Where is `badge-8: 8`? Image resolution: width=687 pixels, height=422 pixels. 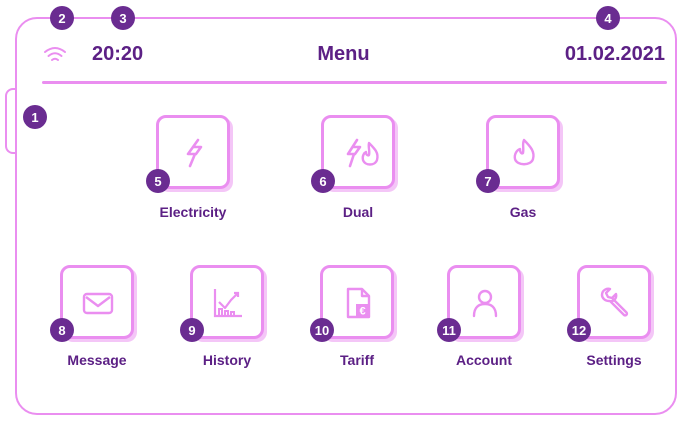
badge-8: 8 is located at coordinates (62, 330).